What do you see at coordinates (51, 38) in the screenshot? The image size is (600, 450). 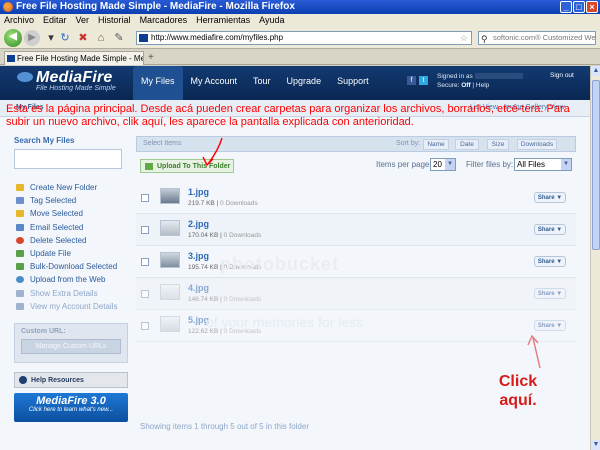 I see `dropdown-arrow-icon: ▾` at bounding box center [51, 38].